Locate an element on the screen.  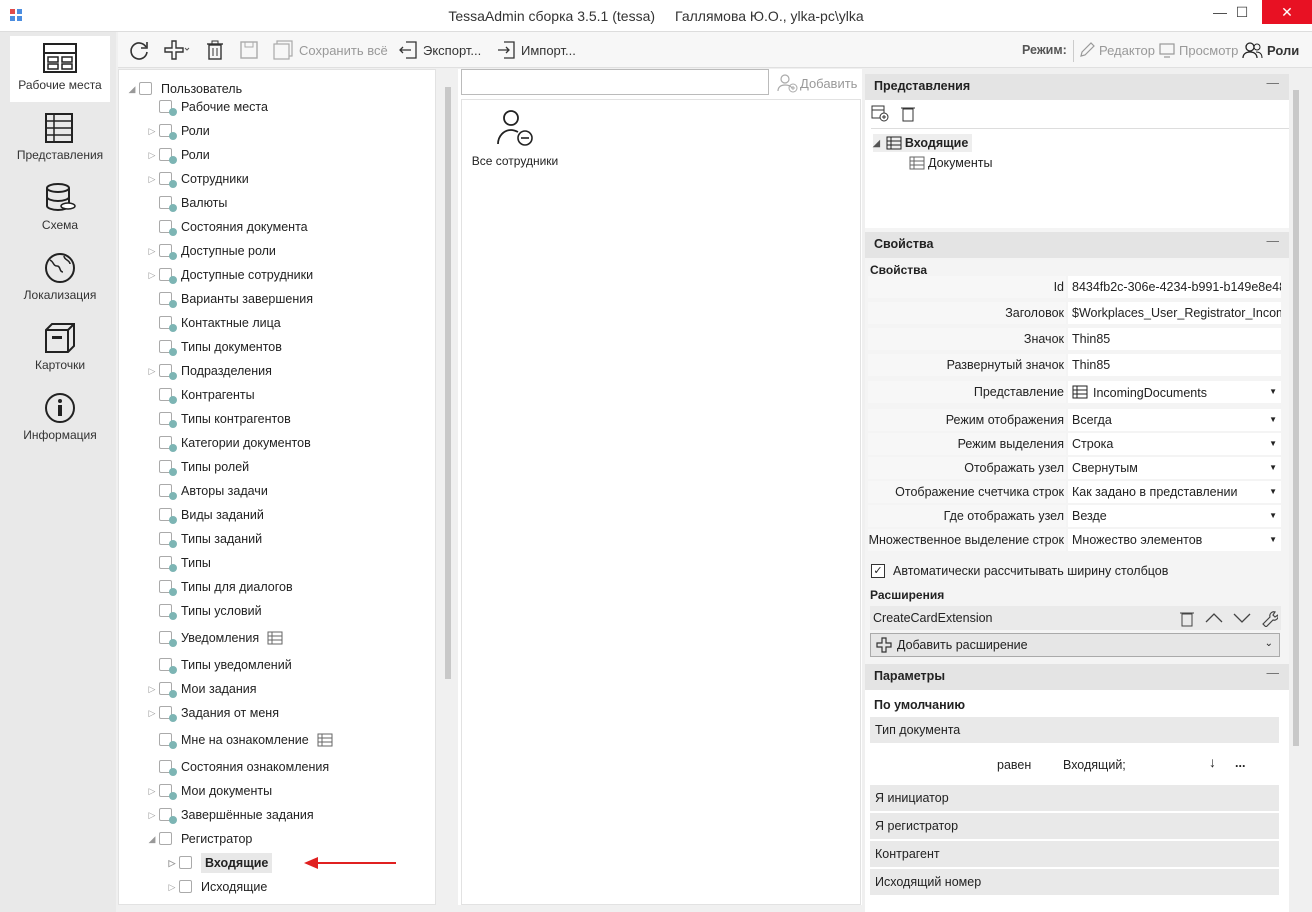
tree-item: Типы заданий is located at coordinates (204, 539).